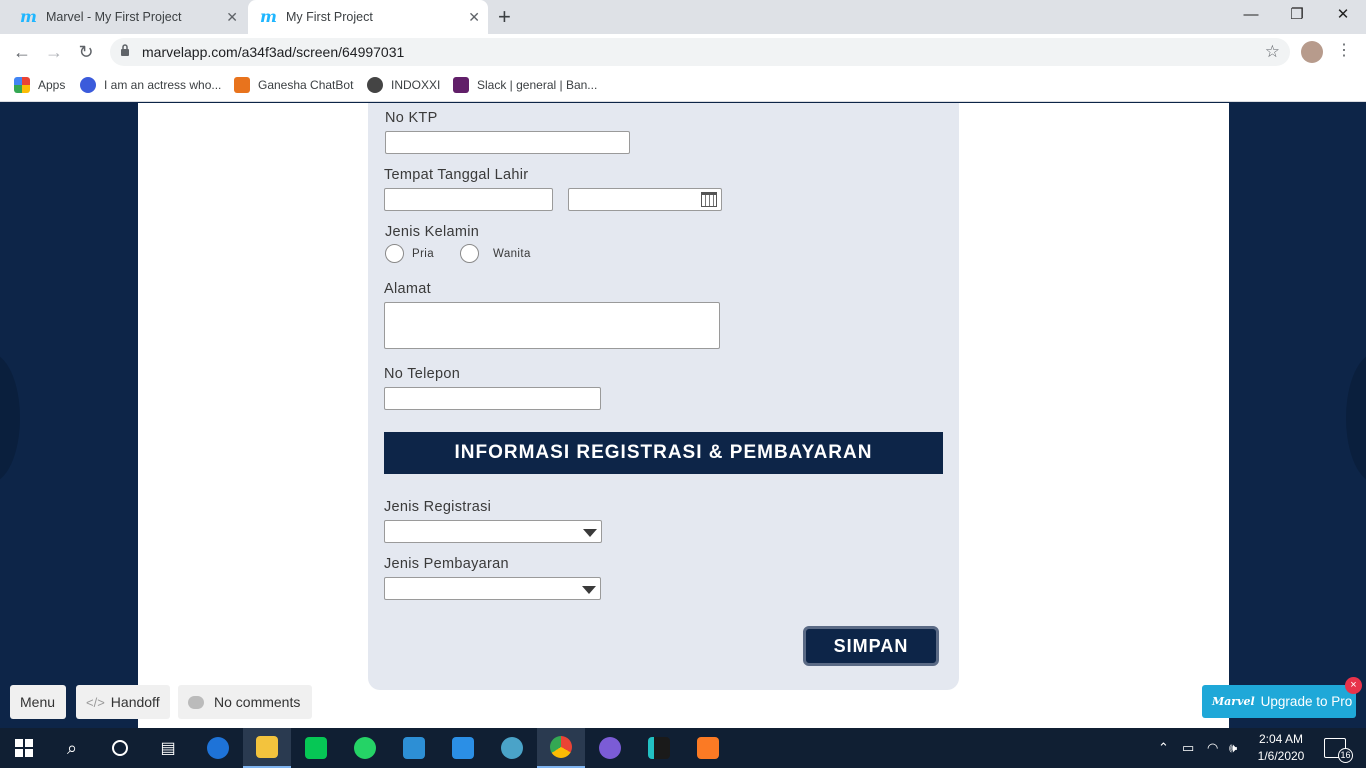 Image resolution: width=1366 pixels, height=768 pixels. I want to click on no-ktp-label: No KTP, so click(411, 118).